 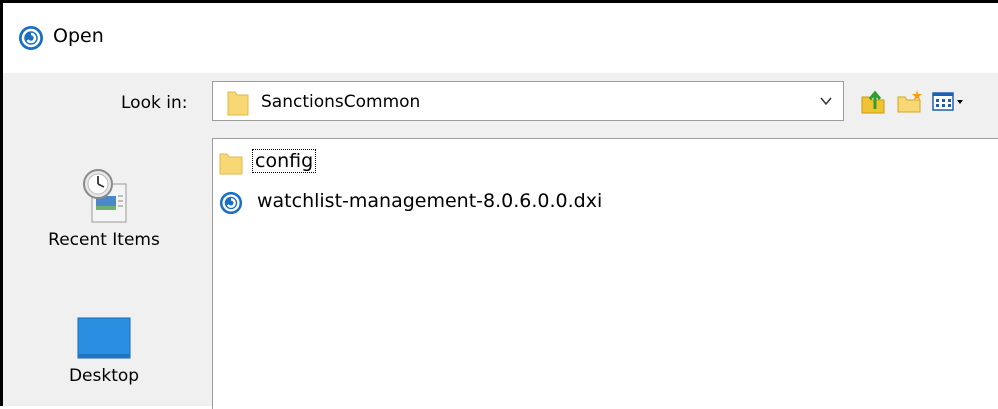 I want to click on look-in-dropdown: SanctionsCommon, so click(x=528, y=101).